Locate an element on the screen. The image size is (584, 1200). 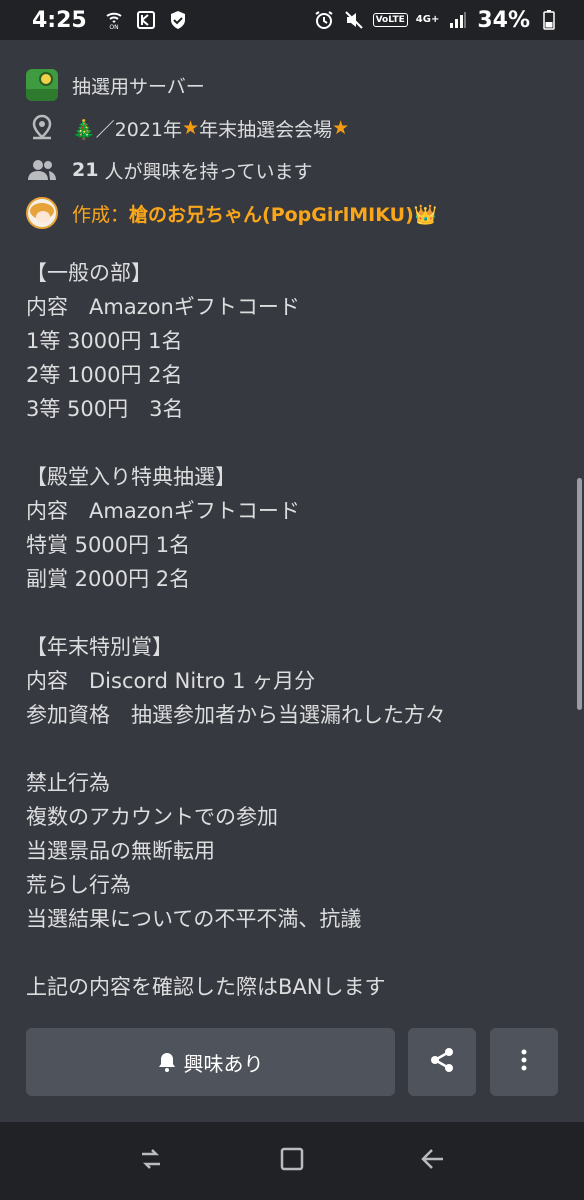
description-line: 【年末特別賞】 is located at coordinates (99, 647).